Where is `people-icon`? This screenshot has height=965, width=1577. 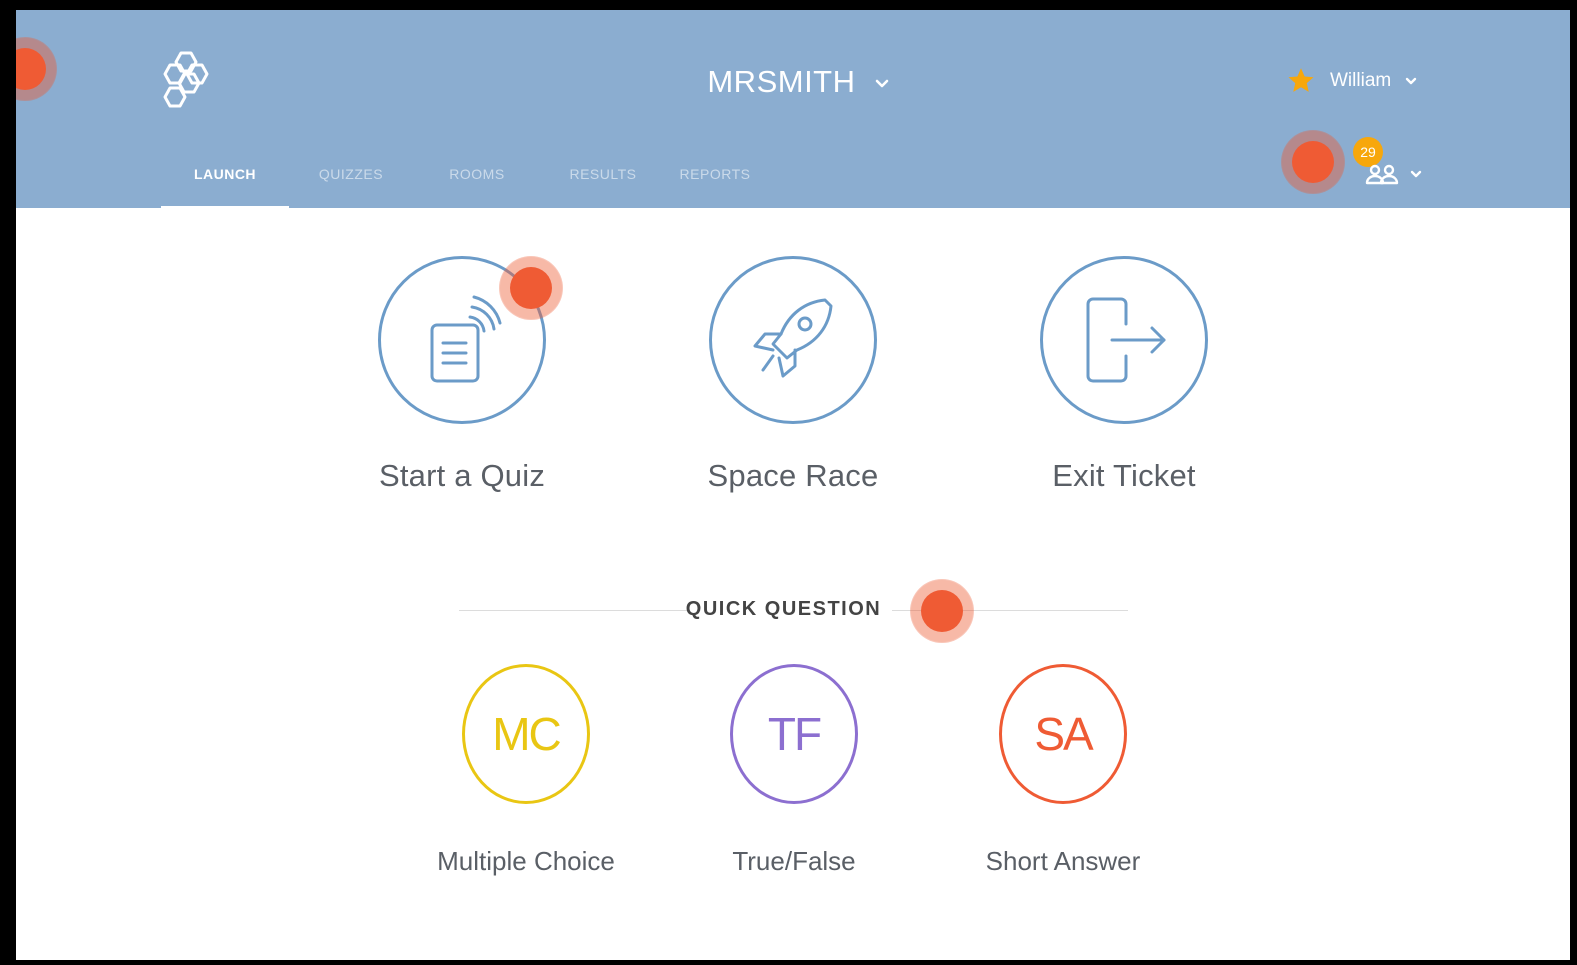 people-icon is located at coordinates (1382, 175).